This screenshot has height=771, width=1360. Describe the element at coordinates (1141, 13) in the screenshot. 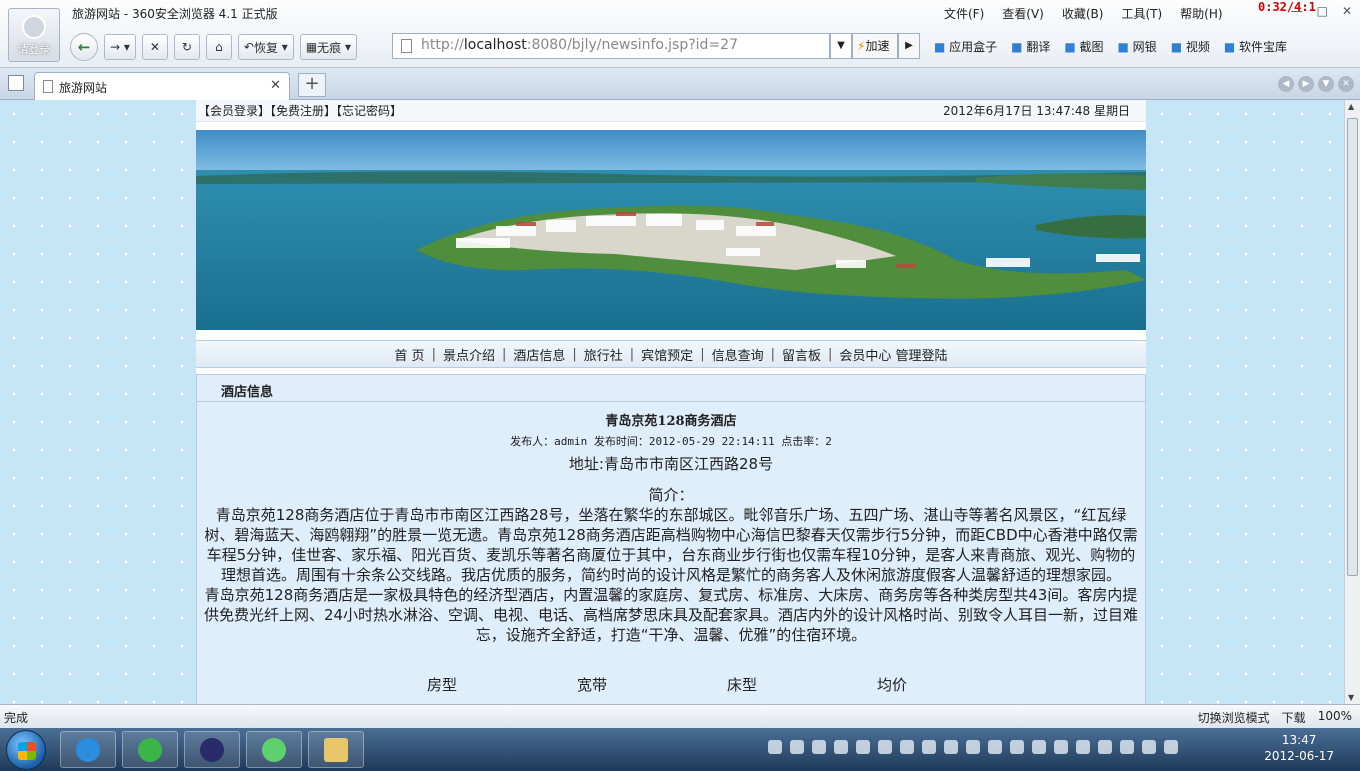

I see `menu-tools: 工具(T)` at that location.